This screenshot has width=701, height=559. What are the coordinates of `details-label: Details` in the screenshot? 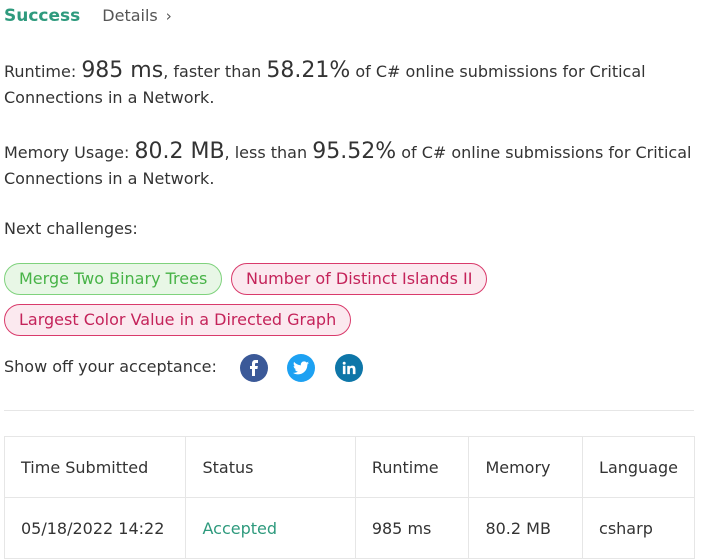 It's located at (130, 15).